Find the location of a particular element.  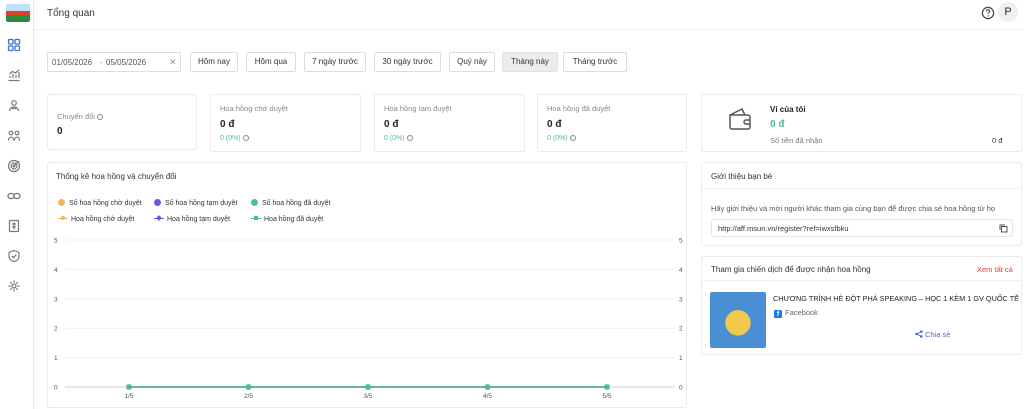

wallet-card: Ví của tôi 0 đ Số tiền đã nhận 0 đ is located at coordinates (861, 123).